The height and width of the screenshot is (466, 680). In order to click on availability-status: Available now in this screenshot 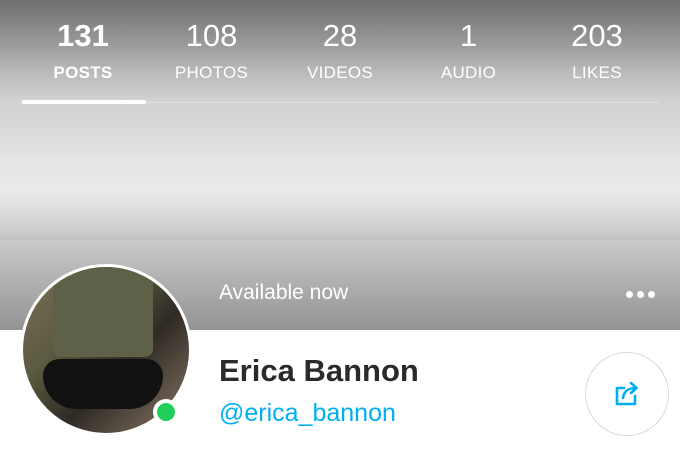, I will do `click(284, 292)`.